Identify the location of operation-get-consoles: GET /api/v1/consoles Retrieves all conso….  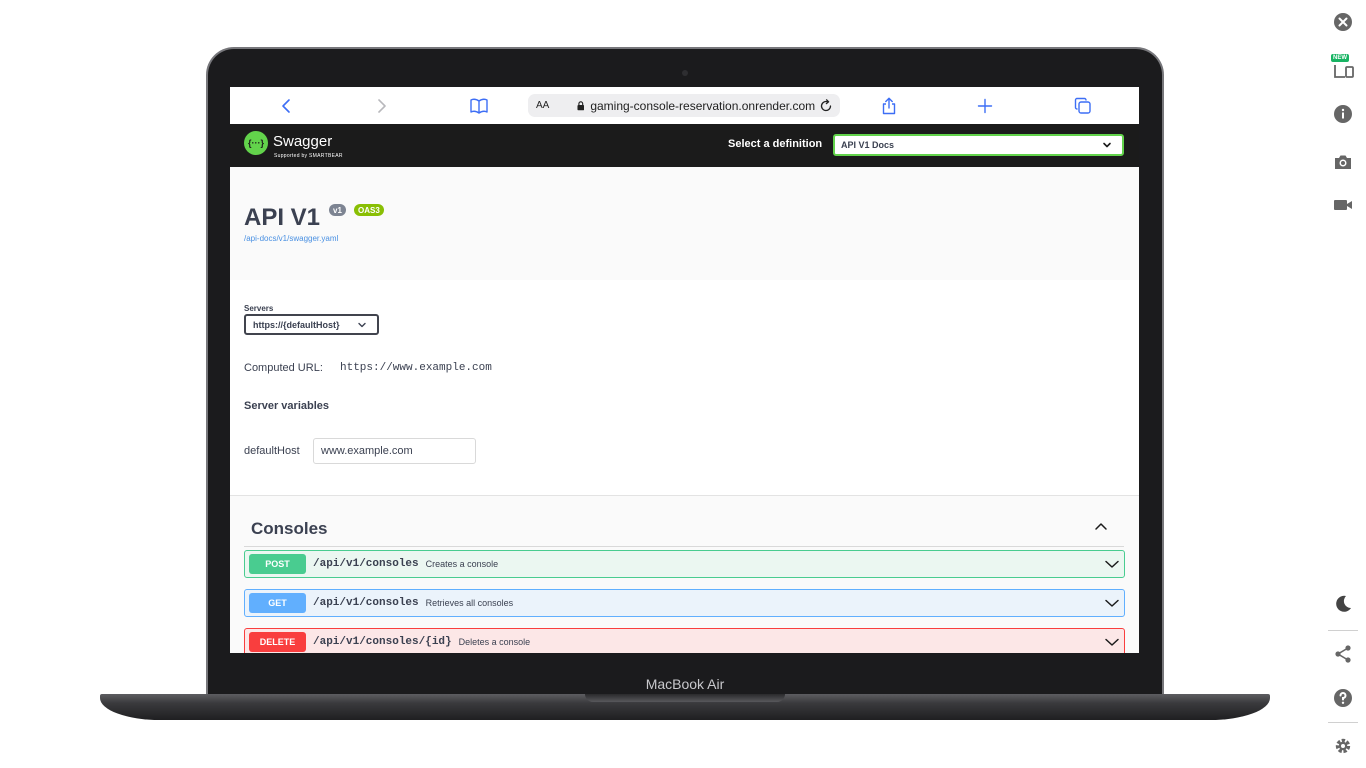
(684, 603).